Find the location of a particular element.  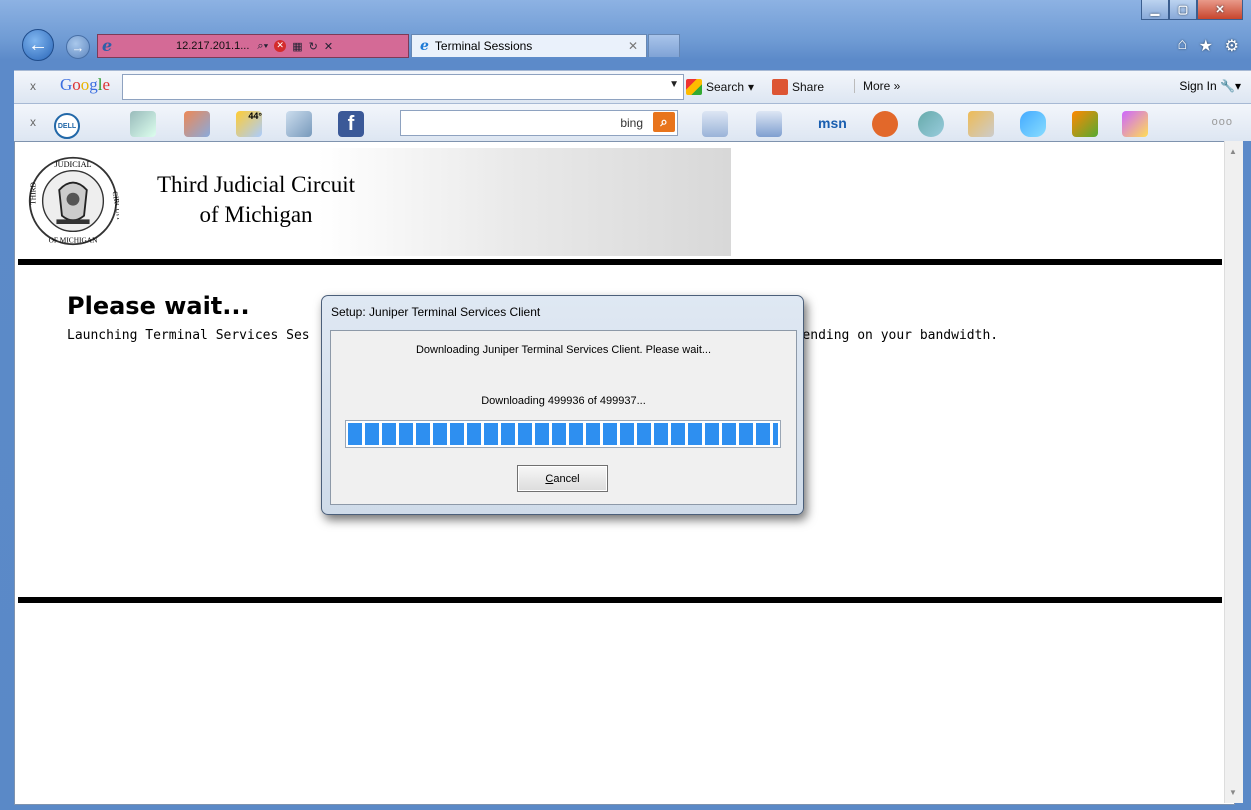

address-tools: ⌕▾ ✕ ▦ ↻ ✕ is located at coordinates (295, 46).